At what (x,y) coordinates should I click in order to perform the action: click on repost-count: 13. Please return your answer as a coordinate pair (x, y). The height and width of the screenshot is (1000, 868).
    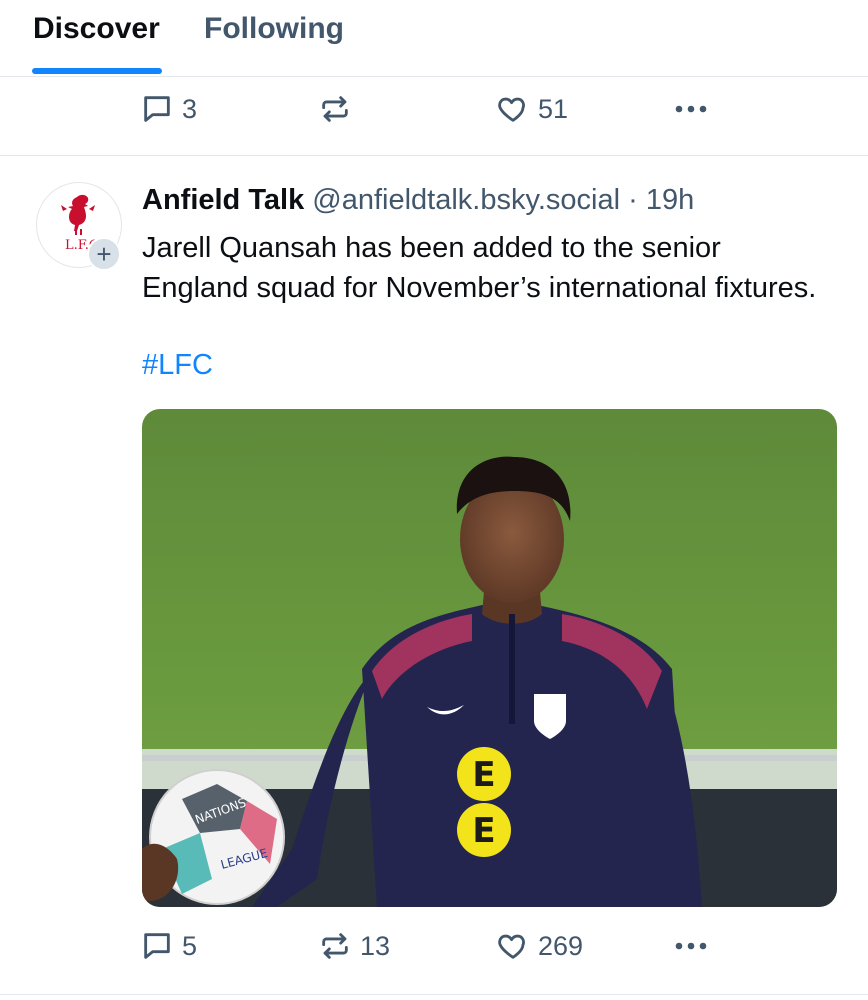
    Looking at the image, I should click on (375, 945).